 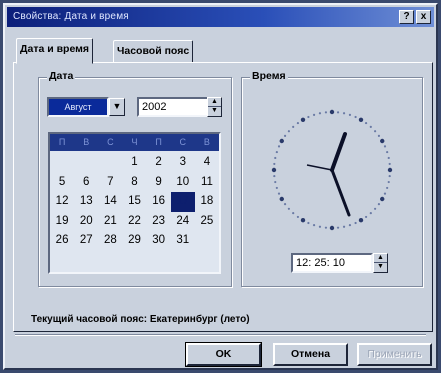 I want to click on calendar-day: 20, so click(x=86, y=222).